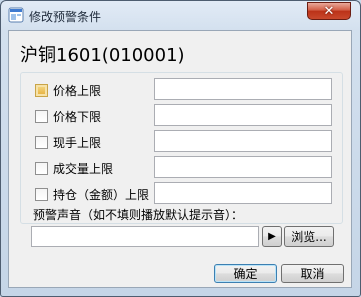  What do you see at coordinates (180, 15) in the screenshot?
I see `title-bar: 修改预警条件 ✕` at bounding box center [180, 15].